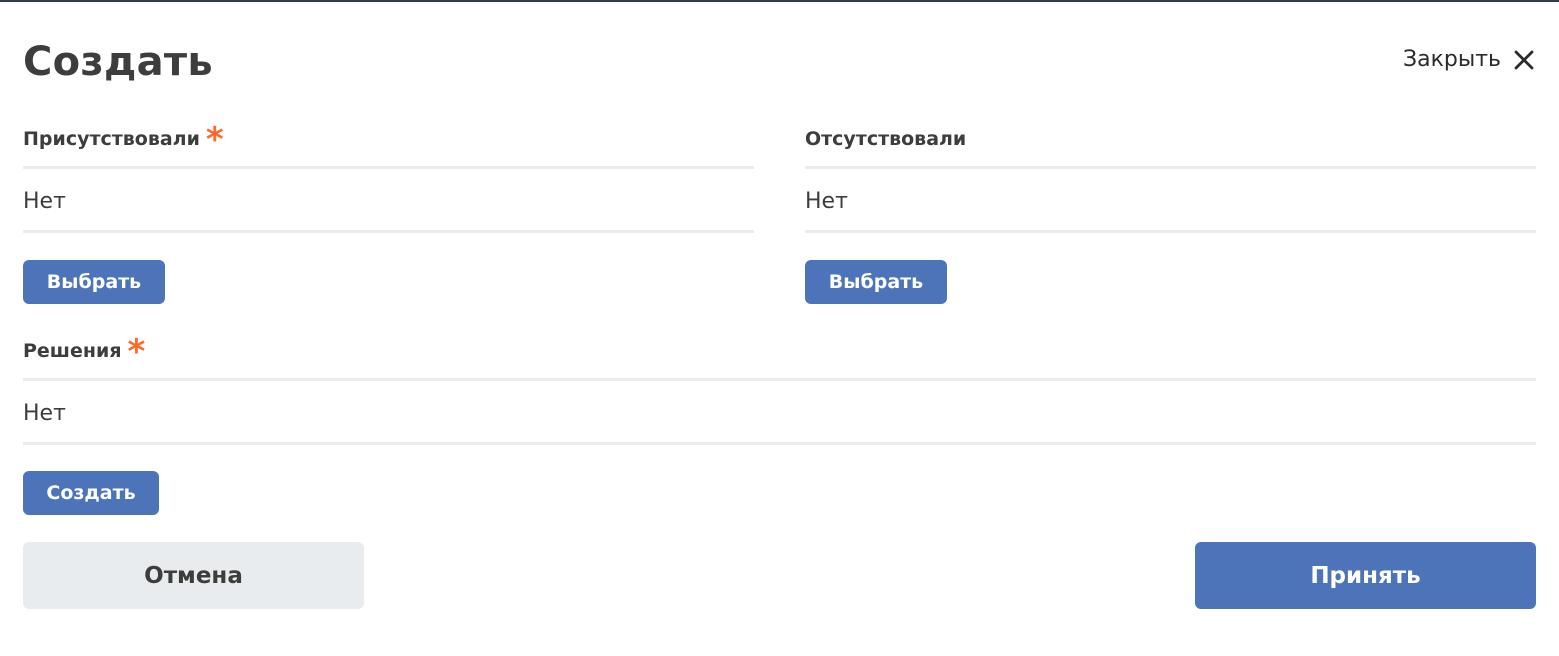 This screenshot has width=1559, height=656. What do you see at coordinates (94, 282) in the screenshot?
I see `present-select-button: Выбрать` at bounding box center [94, 282].